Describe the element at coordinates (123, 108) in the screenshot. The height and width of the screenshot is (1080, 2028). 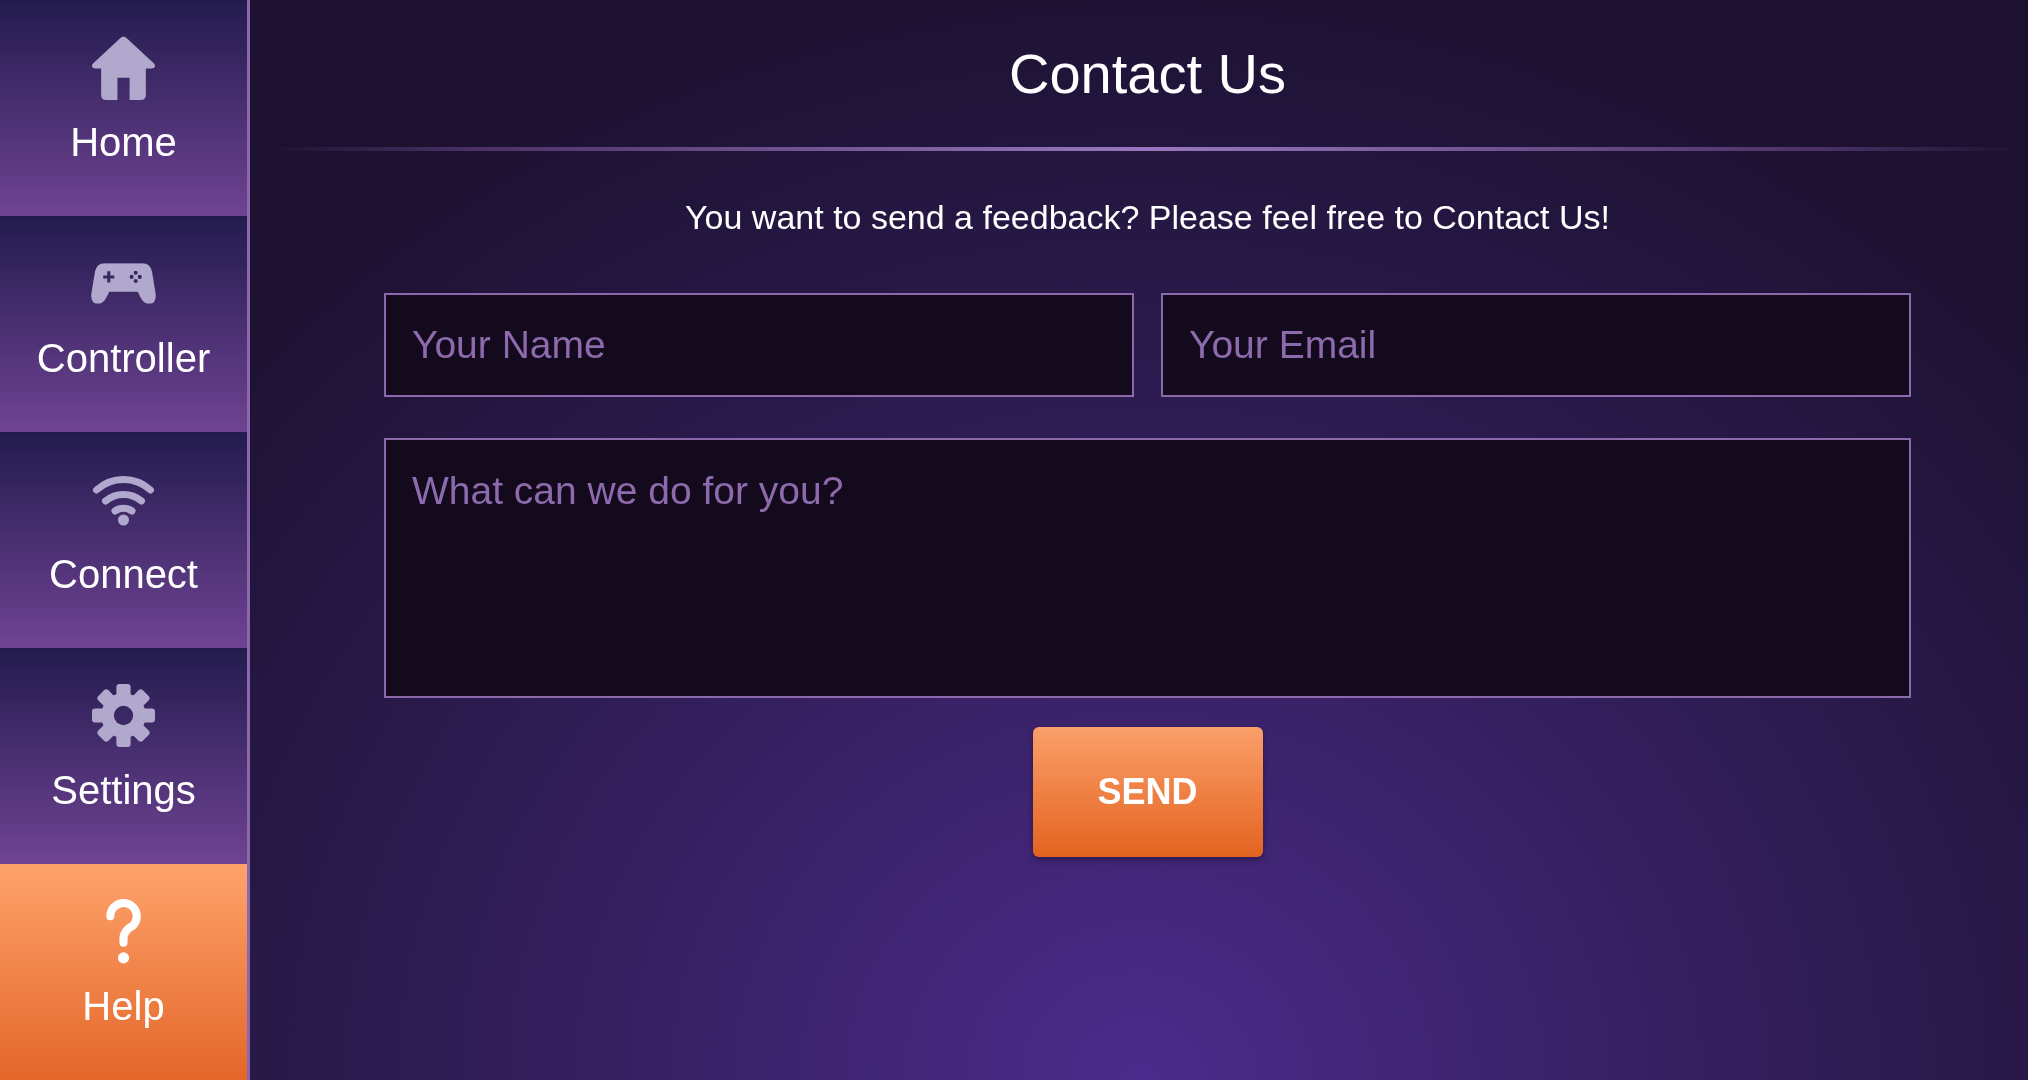
I see `sidebar-item: Home` at that location.